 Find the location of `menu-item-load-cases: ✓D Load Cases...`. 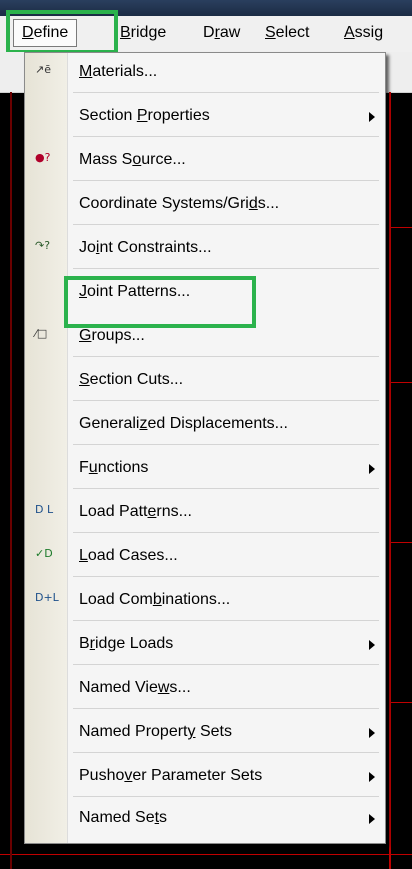

menu-item-load-cases: ✓D Load Cases... is located at coordinates (205, 557).